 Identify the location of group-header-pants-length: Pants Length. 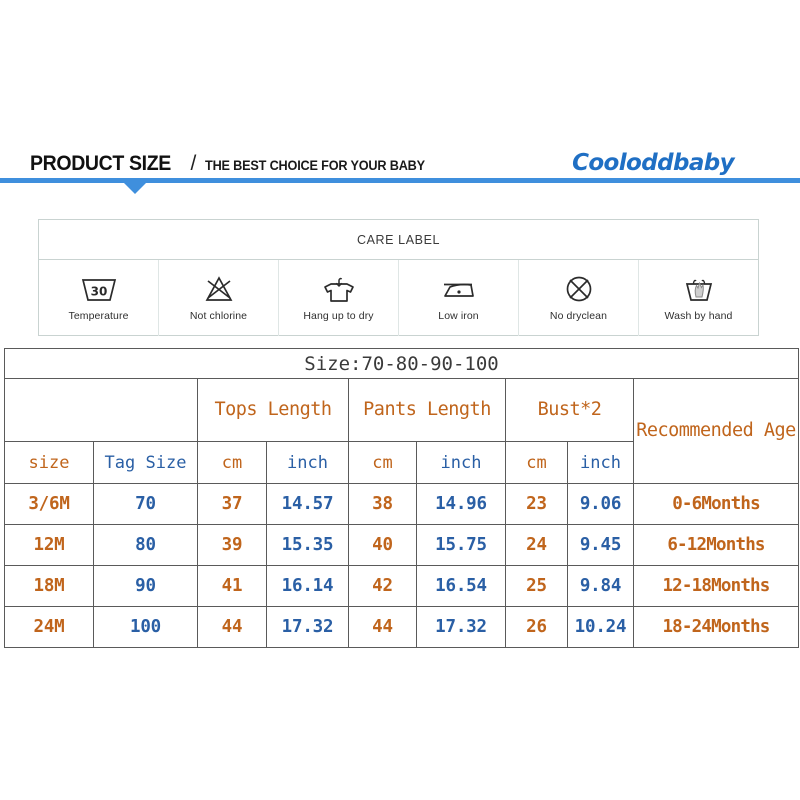
(427, 410).